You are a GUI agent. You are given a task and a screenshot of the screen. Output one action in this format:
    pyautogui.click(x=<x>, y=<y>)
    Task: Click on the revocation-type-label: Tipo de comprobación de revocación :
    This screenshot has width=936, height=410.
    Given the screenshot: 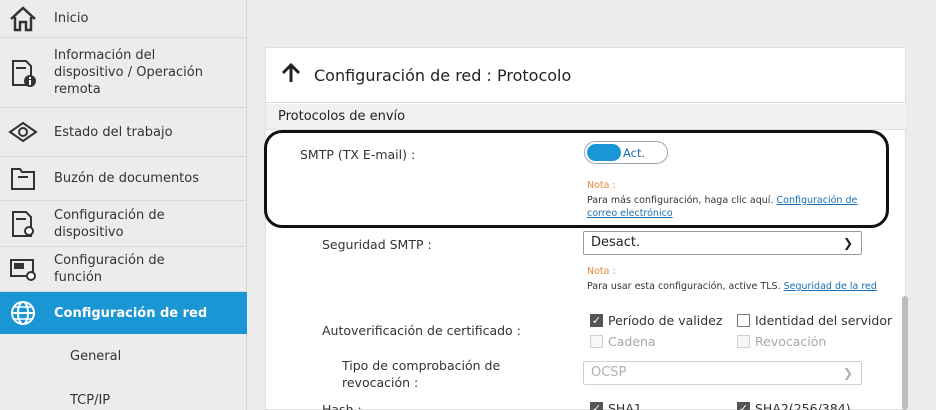 What is the action you would take?
    pyautogui.click(x=421, y=374)
    